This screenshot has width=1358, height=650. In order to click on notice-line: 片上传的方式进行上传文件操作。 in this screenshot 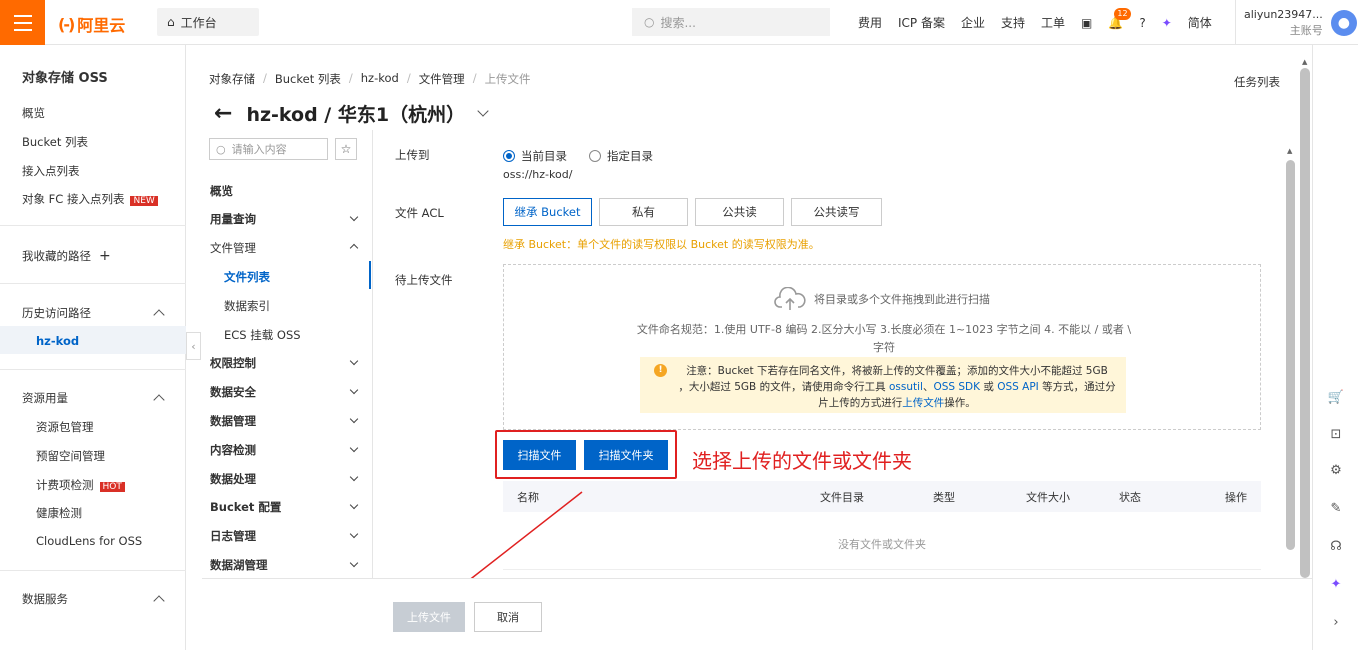, I will do `click(897, 403)`.